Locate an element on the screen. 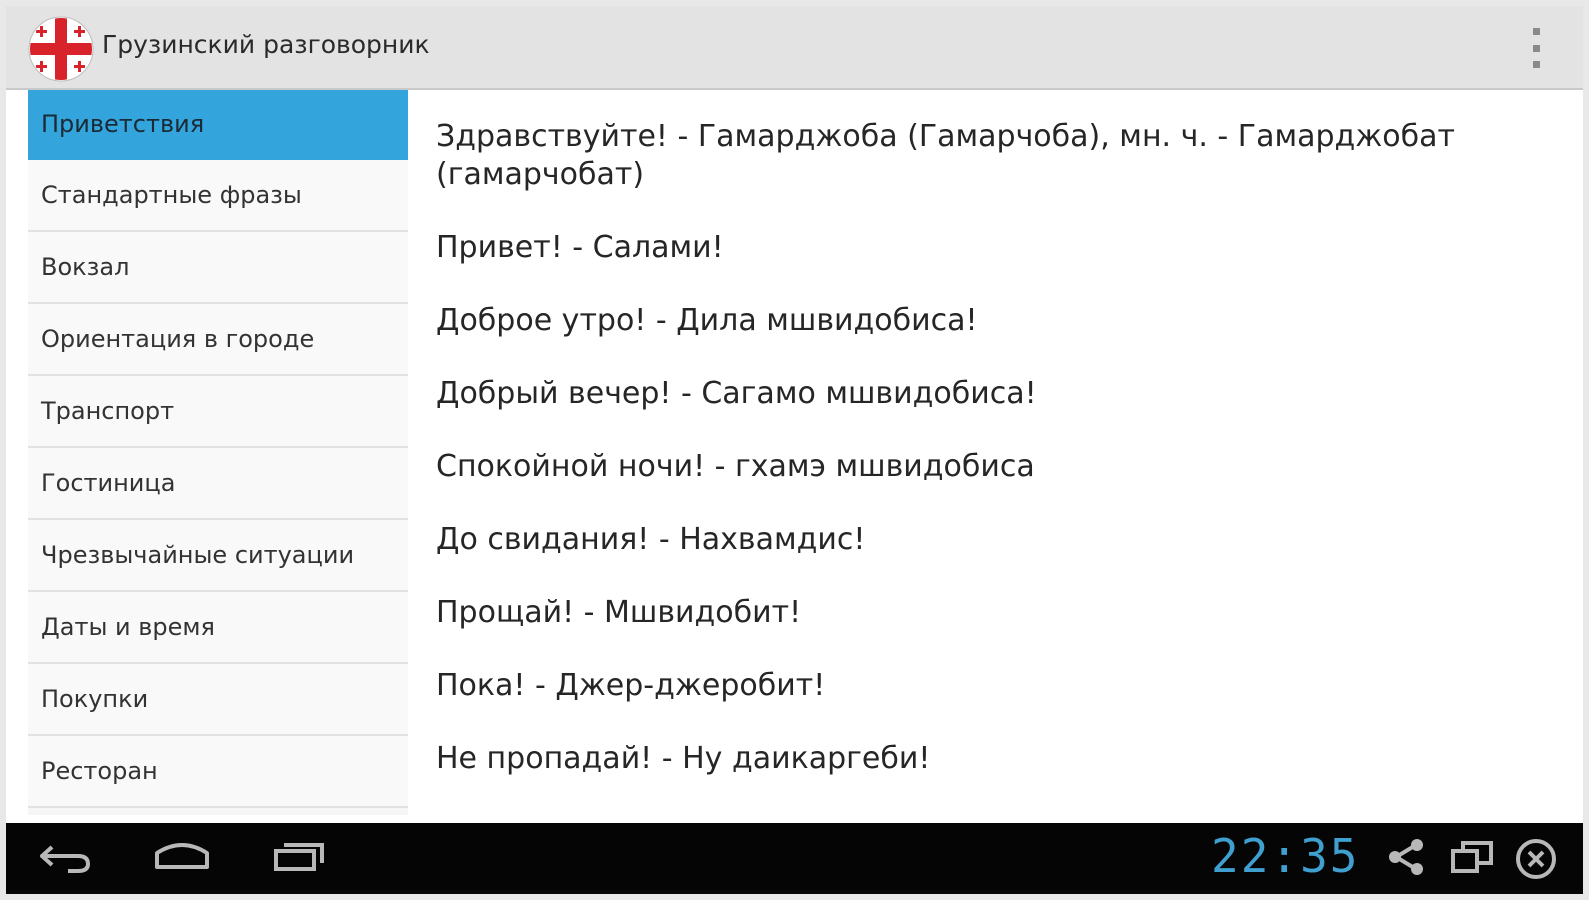 The width and height of the screenshot is (1589, 900). phrase-item: До свидания! - Нахвамдис! is located at coordinates (651, 539).